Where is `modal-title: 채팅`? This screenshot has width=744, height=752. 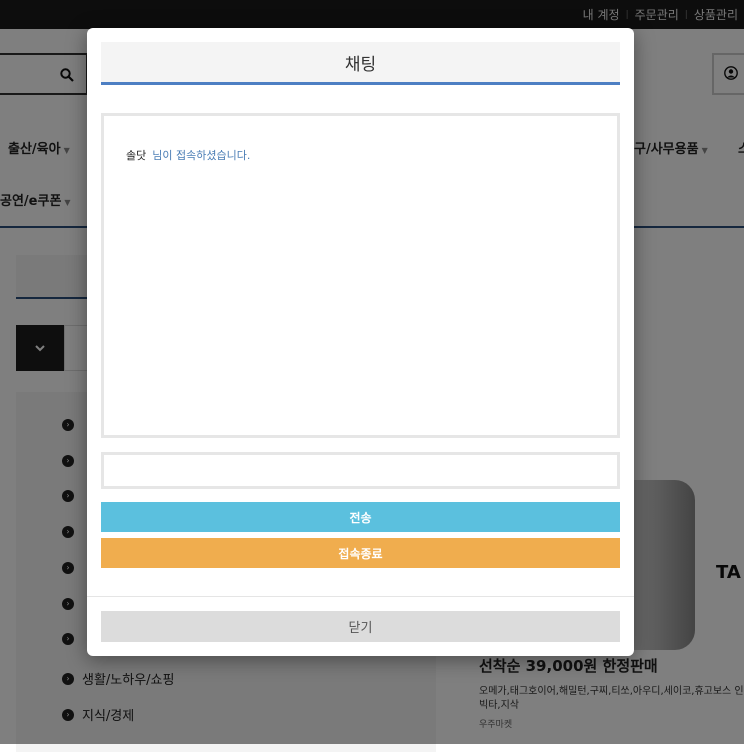 modal-title: 채팅 is located at coordinates (360, 64).